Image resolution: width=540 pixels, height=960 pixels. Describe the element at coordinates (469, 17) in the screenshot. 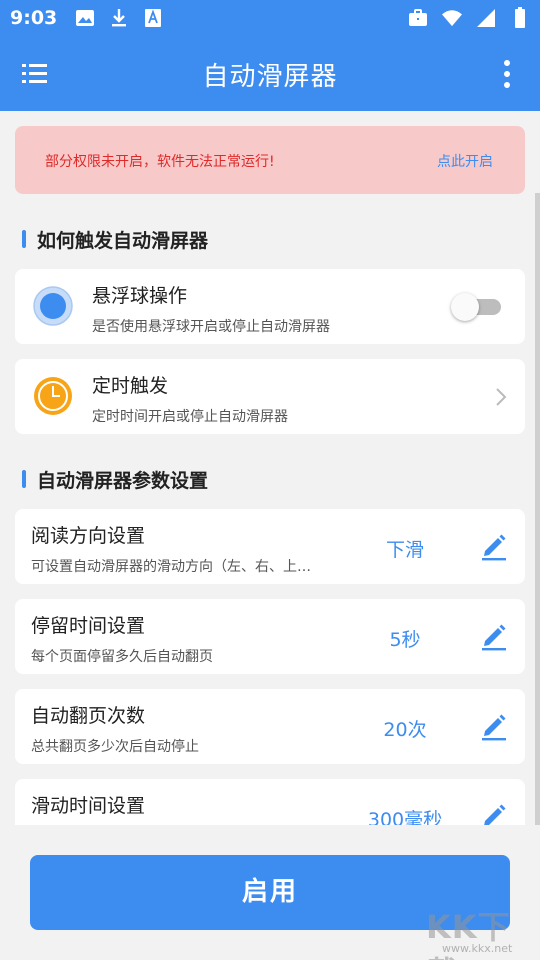

I see `system-icons` at that location.